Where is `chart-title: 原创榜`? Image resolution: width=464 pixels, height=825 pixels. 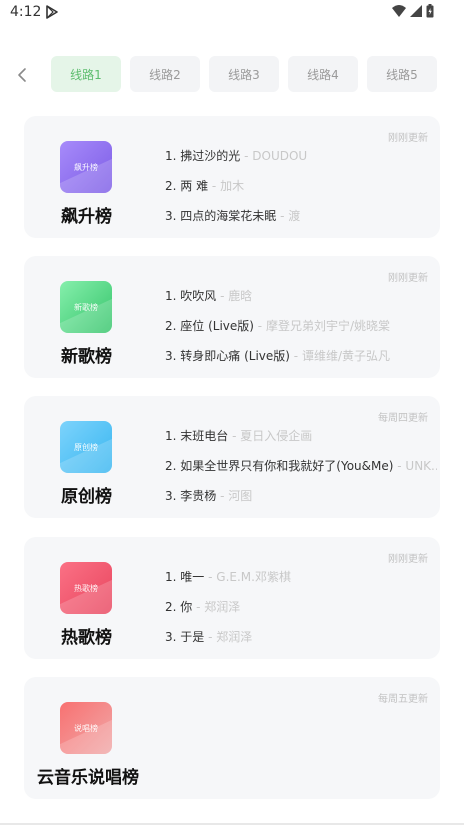
chart-title: 原创榜 is located at coordinates (86, 497).